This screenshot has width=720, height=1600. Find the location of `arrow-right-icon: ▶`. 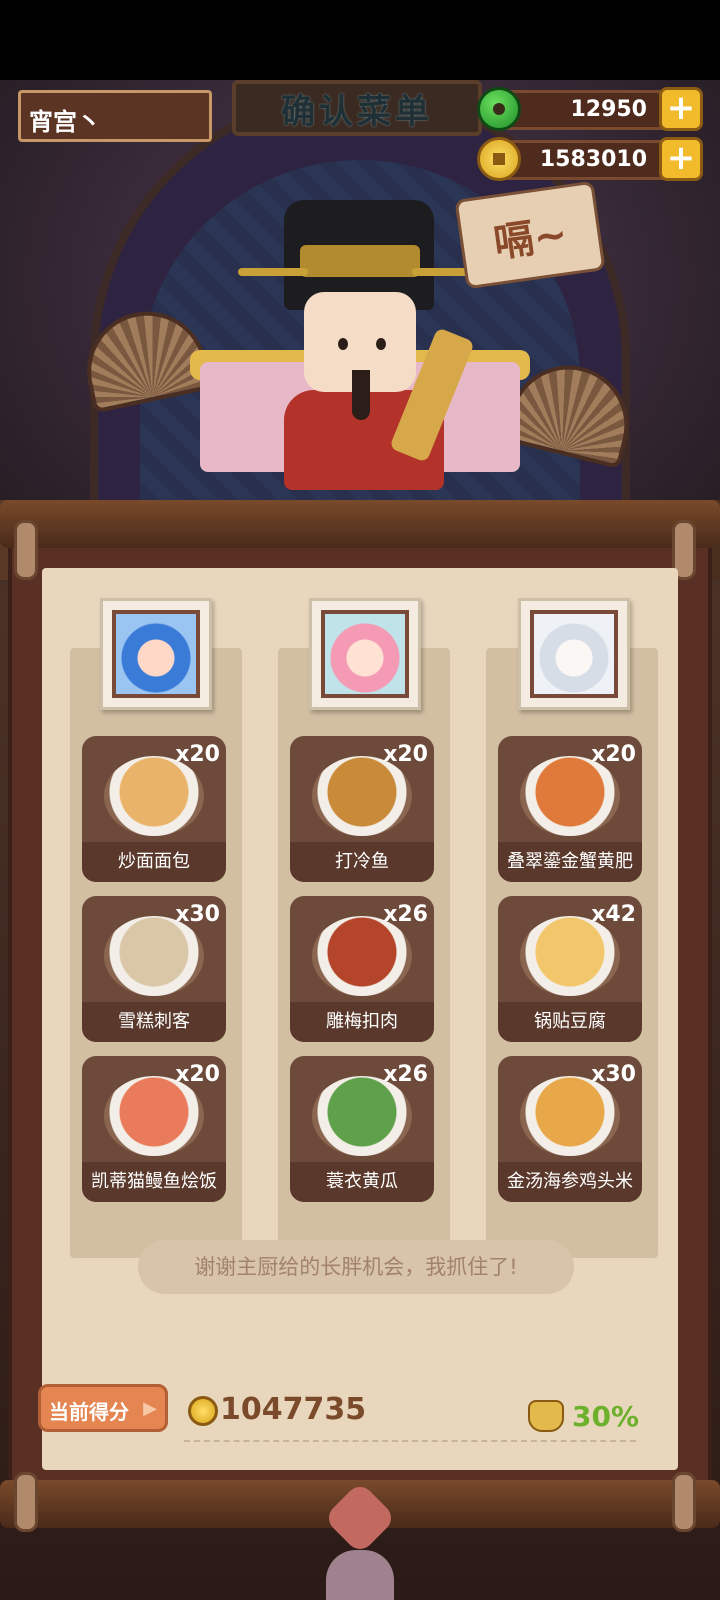

arrow-right-icon: ▶ is located at coordinates (150, 1408).